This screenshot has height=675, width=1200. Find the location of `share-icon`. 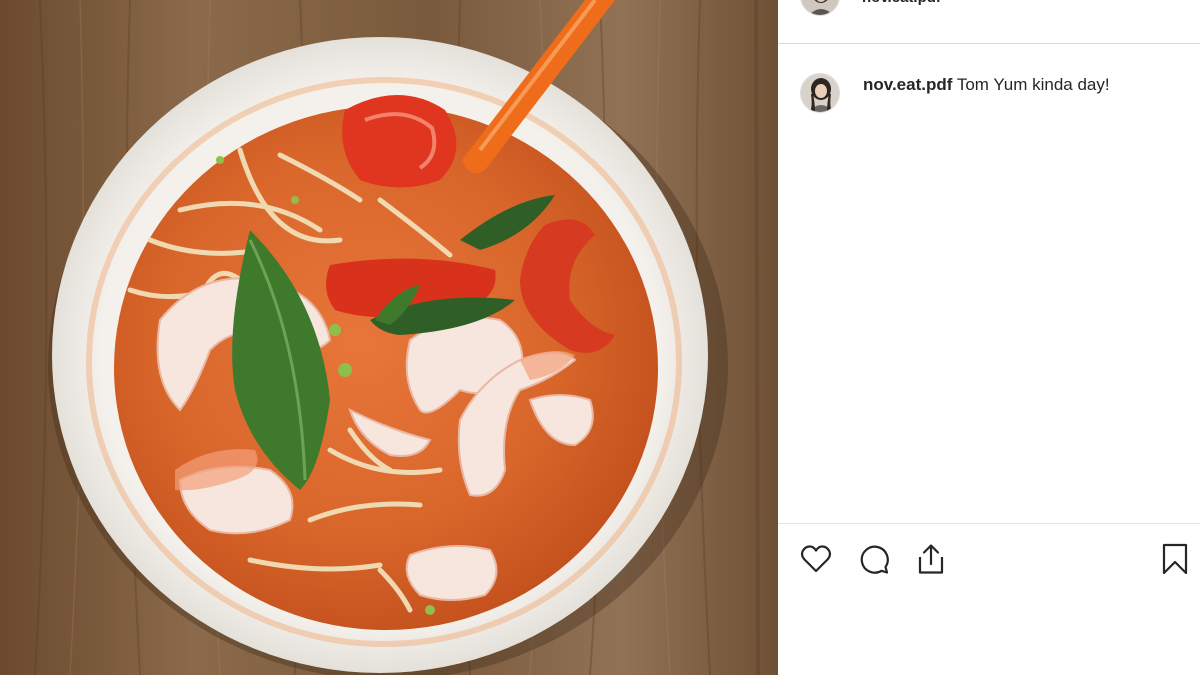

share-icon is located at coordinates (931, 559).